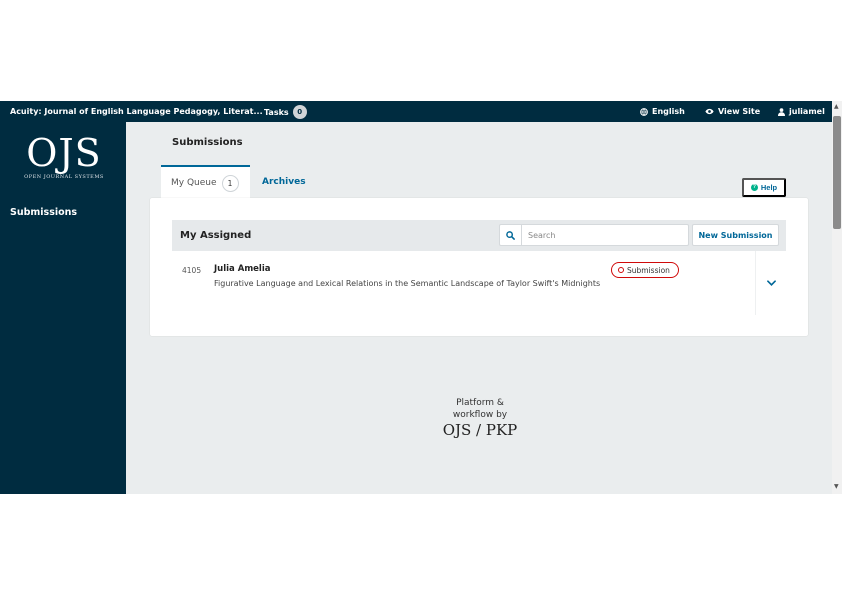 This screenshot has width=842, height=595. What do you see at coordinates (192, 270) in the screenshot?
I see `submission-id: 4105` at bounding box center [192, 270].